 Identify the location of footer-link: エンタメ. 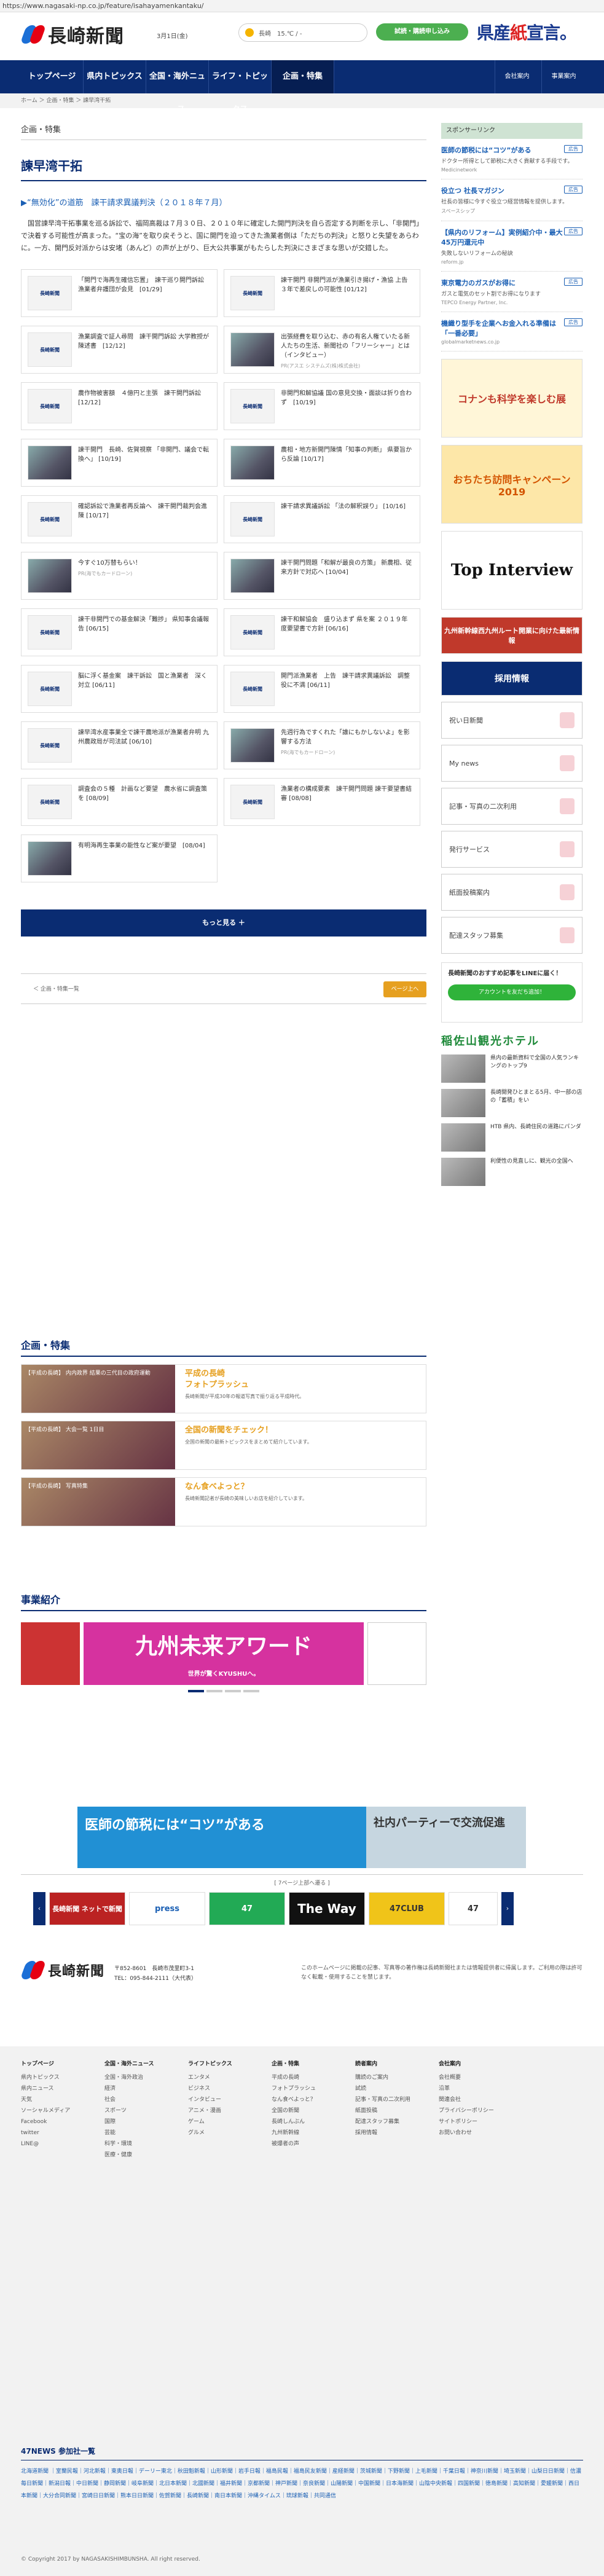
(222, 2077).